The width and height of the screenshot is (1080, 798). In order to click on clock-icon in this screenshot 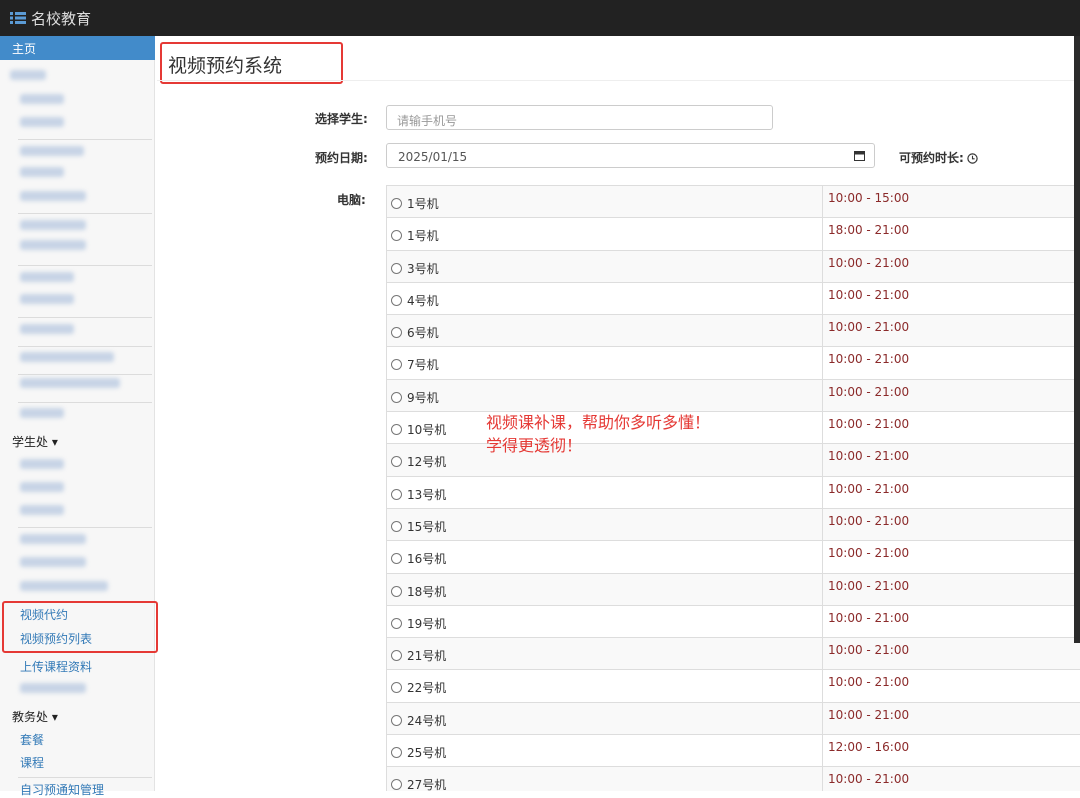, I will do `click(972, 158)`.